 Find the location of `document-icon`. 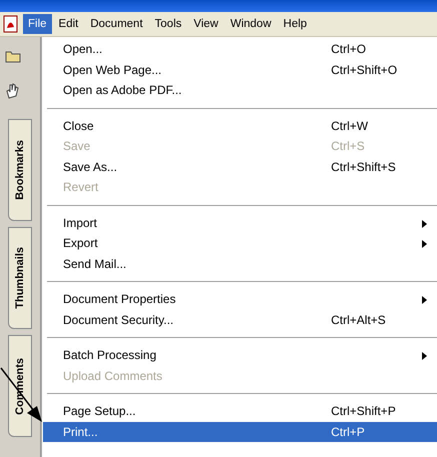

document-icon is located at coordinates (11, 24).